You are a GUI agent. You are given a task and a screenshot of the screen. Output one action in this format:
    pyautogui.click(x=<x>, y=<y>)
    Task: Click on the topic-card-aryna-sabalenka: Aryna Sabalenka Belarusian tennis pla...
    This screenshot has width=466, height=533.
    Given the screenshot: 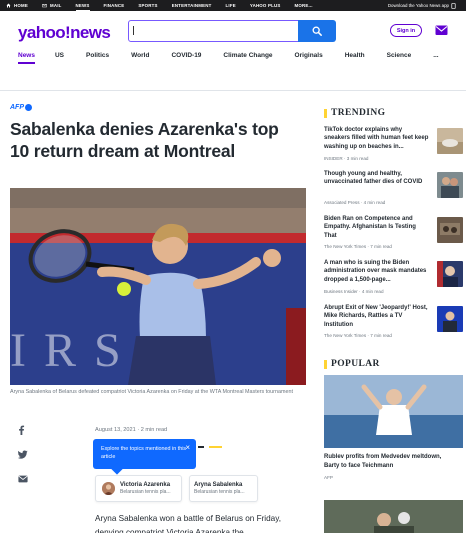 What is the action you would take?
    pyautogui.click(x=223, y=488)
    